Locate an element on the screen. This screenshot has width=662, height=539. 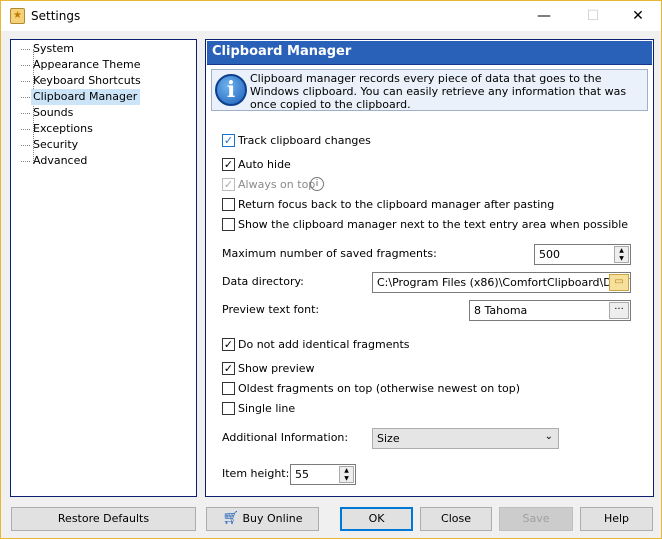
tree-item-label: Exceptions is located at coordinates (63, 128).